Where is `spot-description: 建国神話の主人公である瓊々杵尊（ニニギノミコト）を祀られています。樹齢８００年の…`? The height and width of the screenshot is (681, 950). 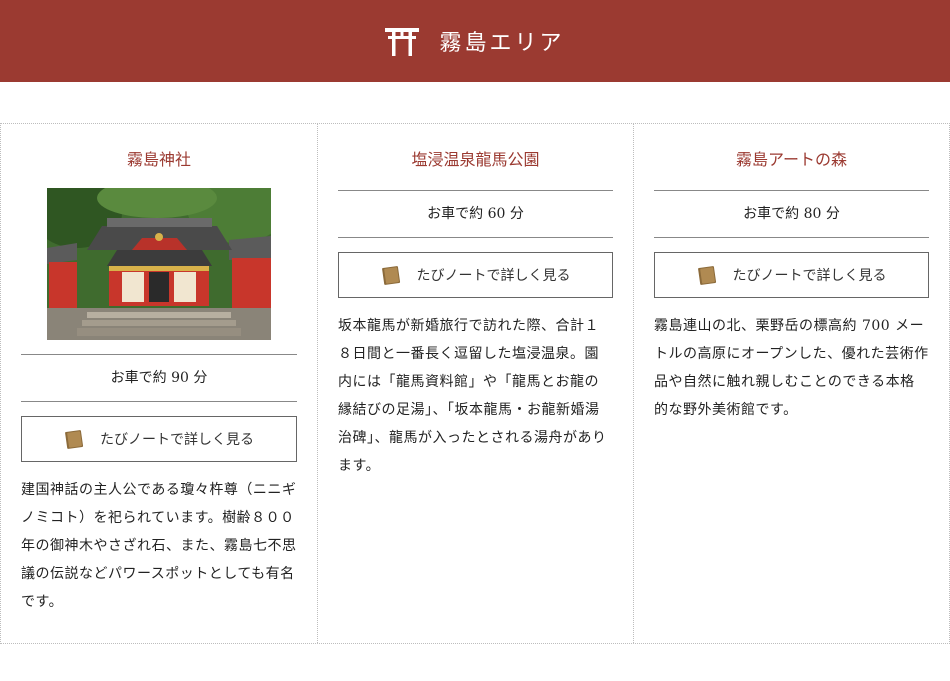 spot-description: 建国神話の主人公である瓊々杵尊（ニニギノミコト）を祀られています。樹齢８００年の… is located at coordinates (159, 546).